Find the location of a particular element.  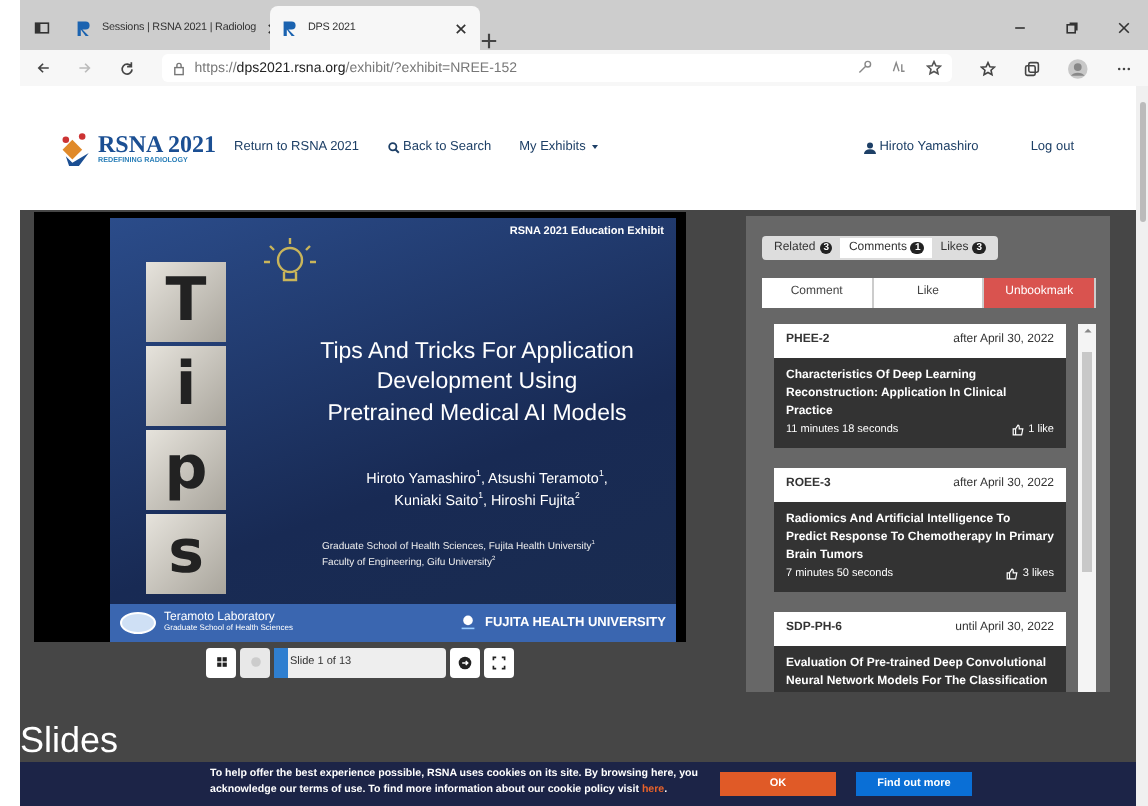

slide-title: Pretrained Medical AI Models is located at coordinates (477, 414).